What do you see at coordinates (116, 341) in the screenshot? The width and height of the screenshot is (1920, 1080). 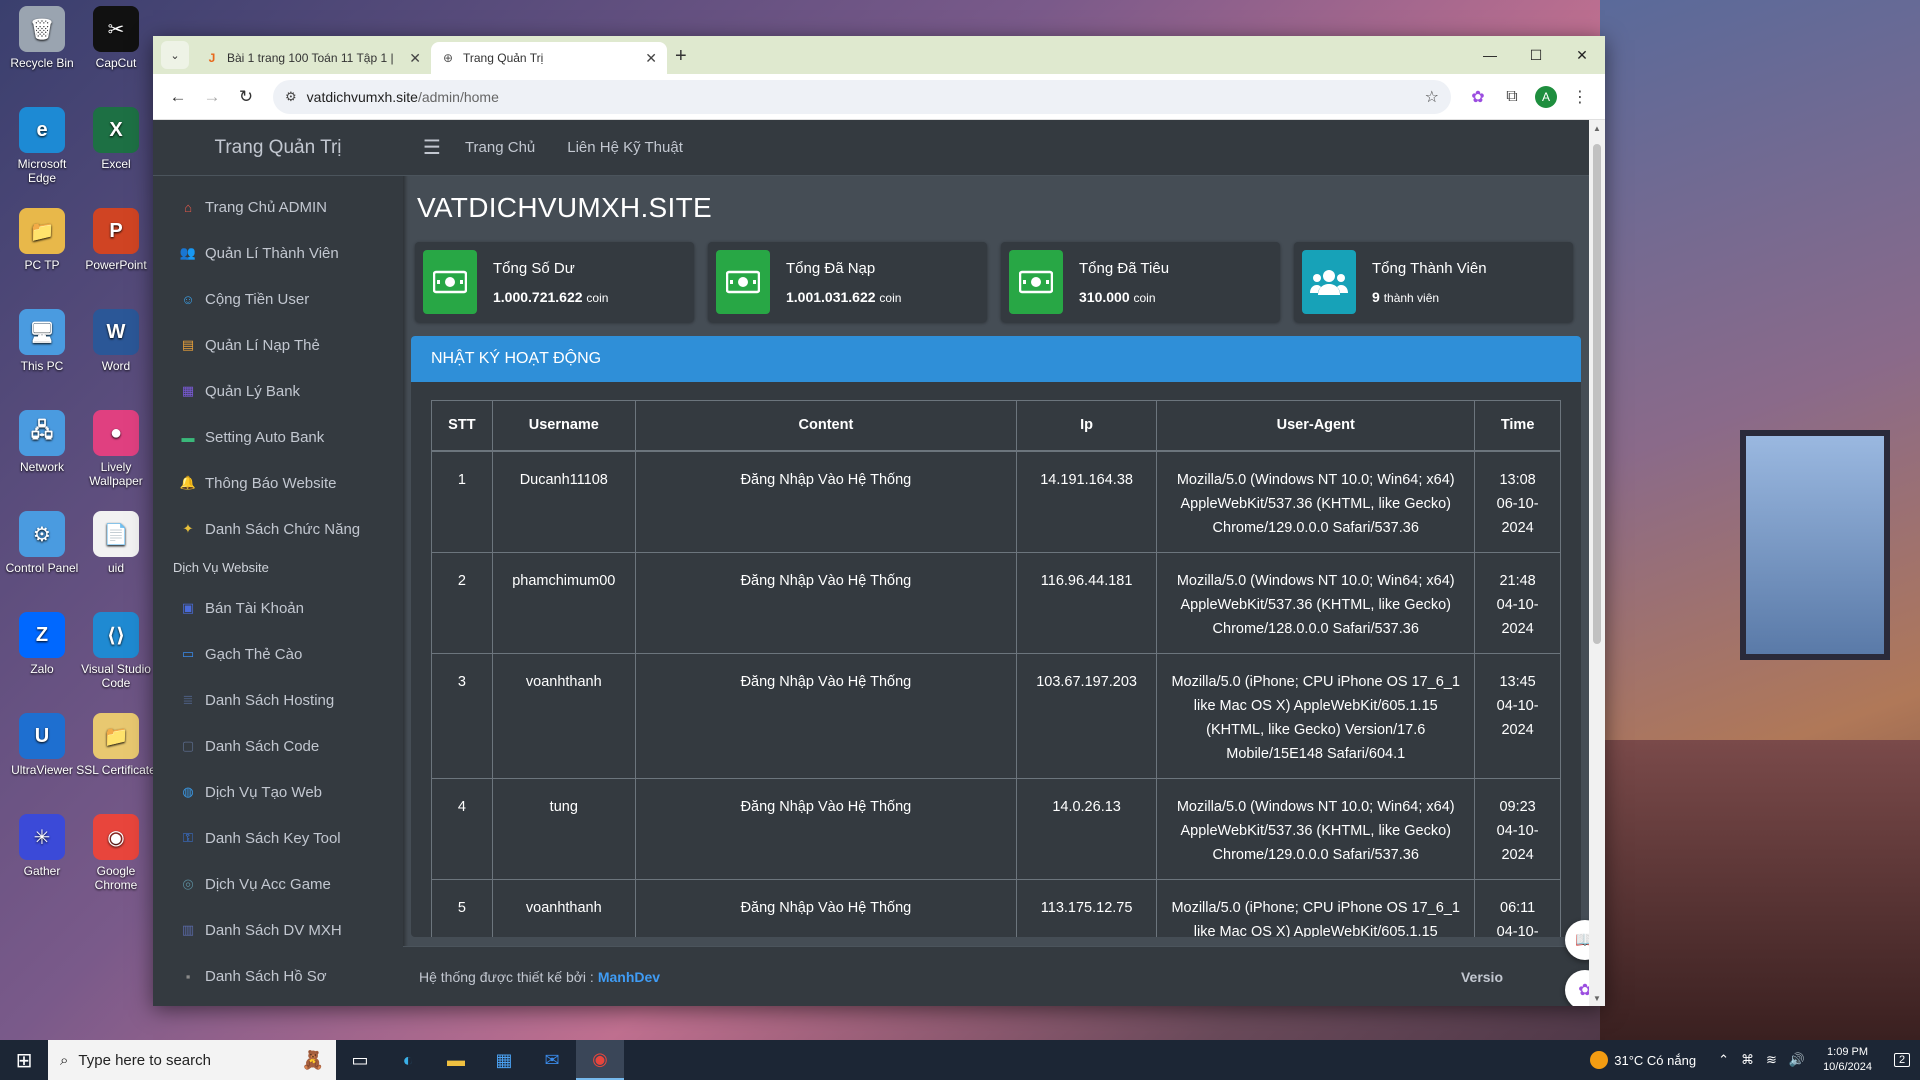 I see `desktop-icon: W Word` at bounding box center [116, 341].